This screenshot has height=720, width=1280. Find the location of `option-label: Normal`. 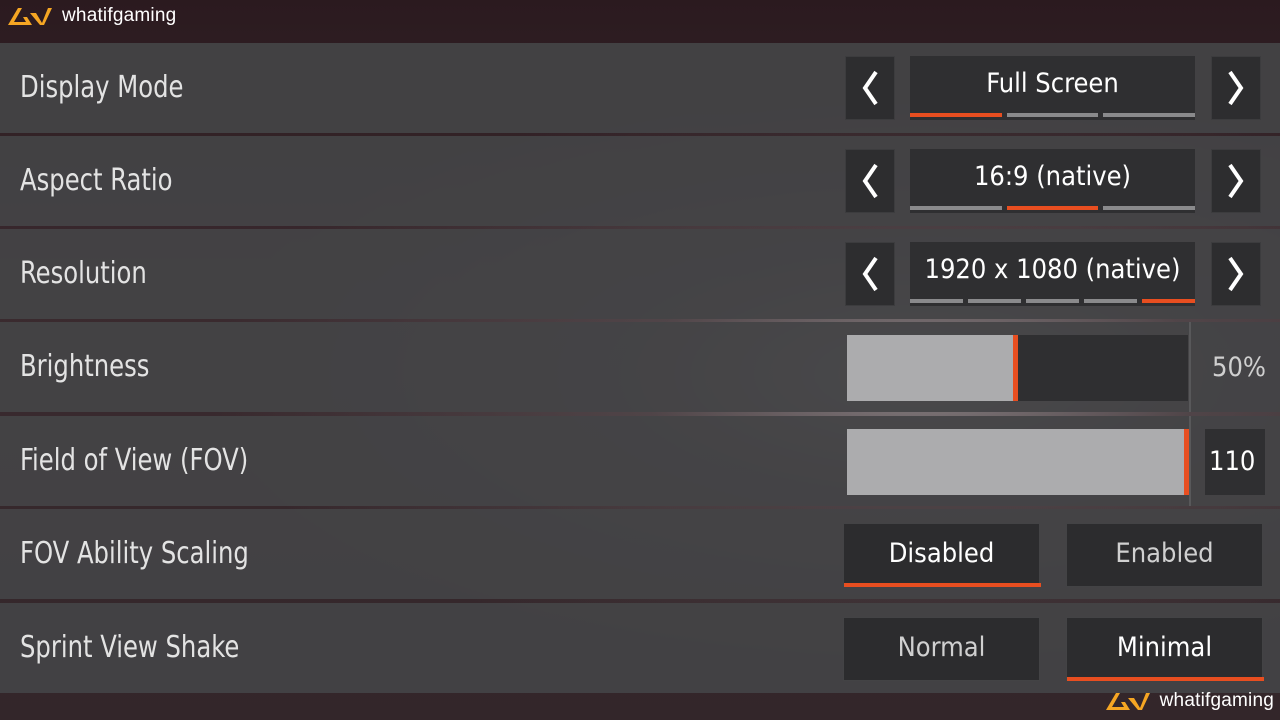

option-label: Normal is located at coordinates (941, 647).